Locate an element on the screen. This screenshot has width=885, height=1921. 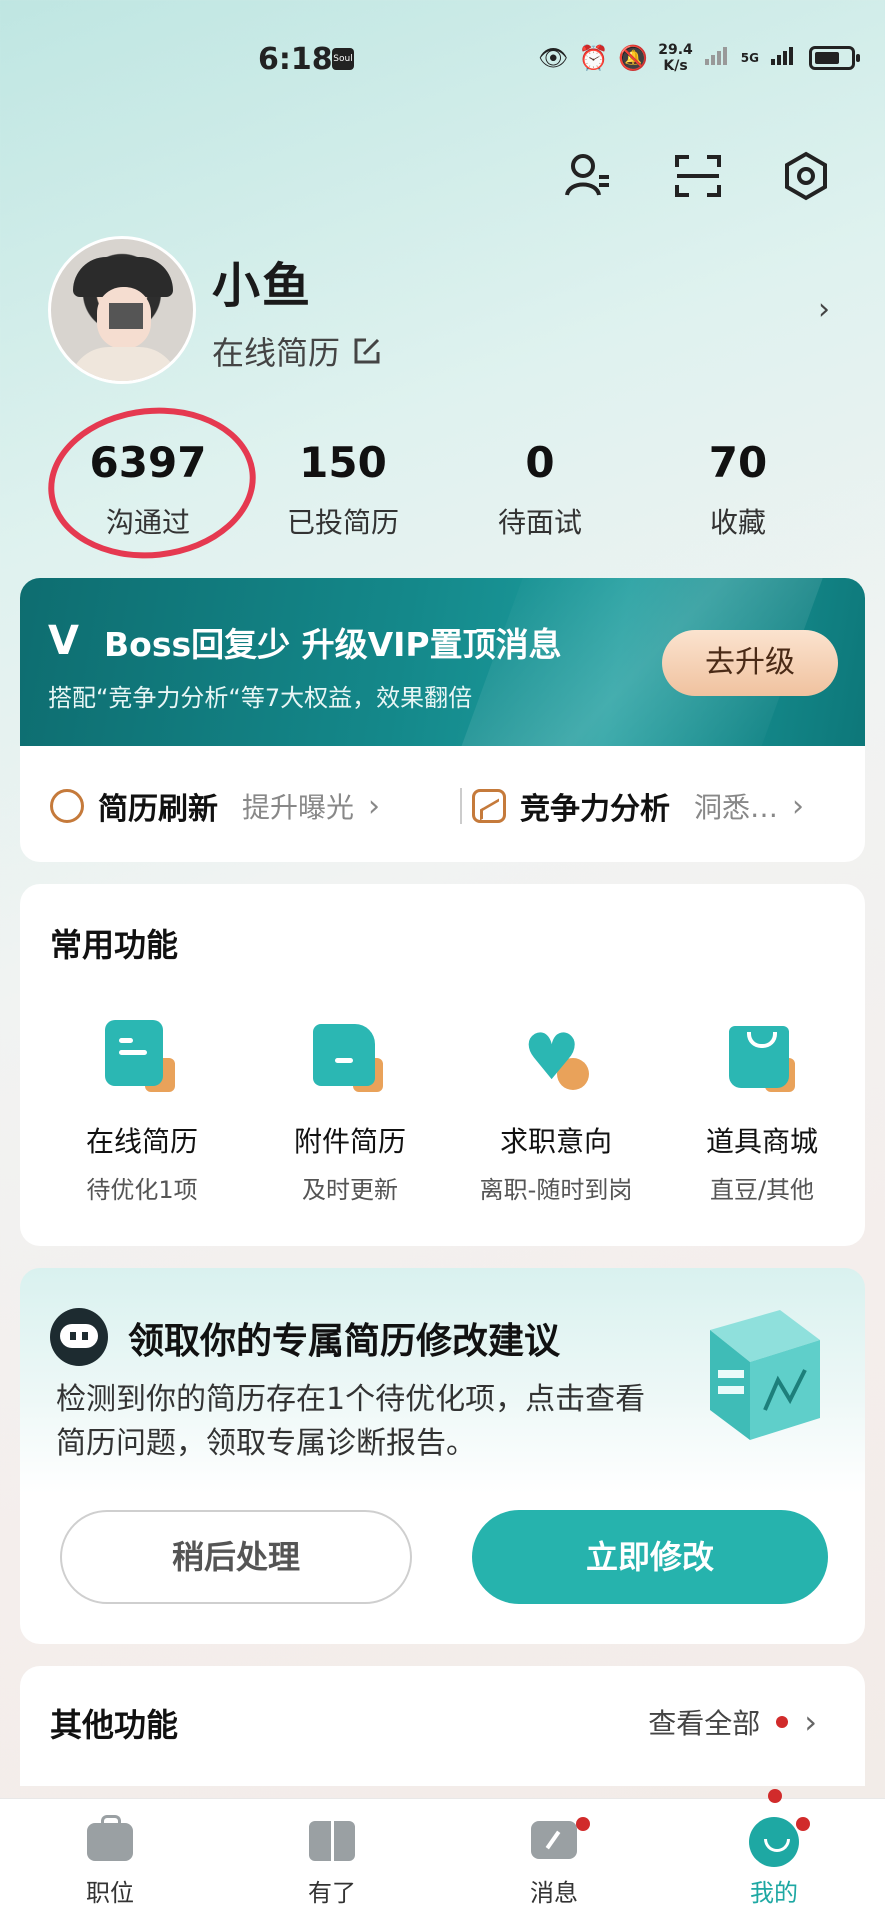
me-smile-icon is located at coordinates (774, 1842).